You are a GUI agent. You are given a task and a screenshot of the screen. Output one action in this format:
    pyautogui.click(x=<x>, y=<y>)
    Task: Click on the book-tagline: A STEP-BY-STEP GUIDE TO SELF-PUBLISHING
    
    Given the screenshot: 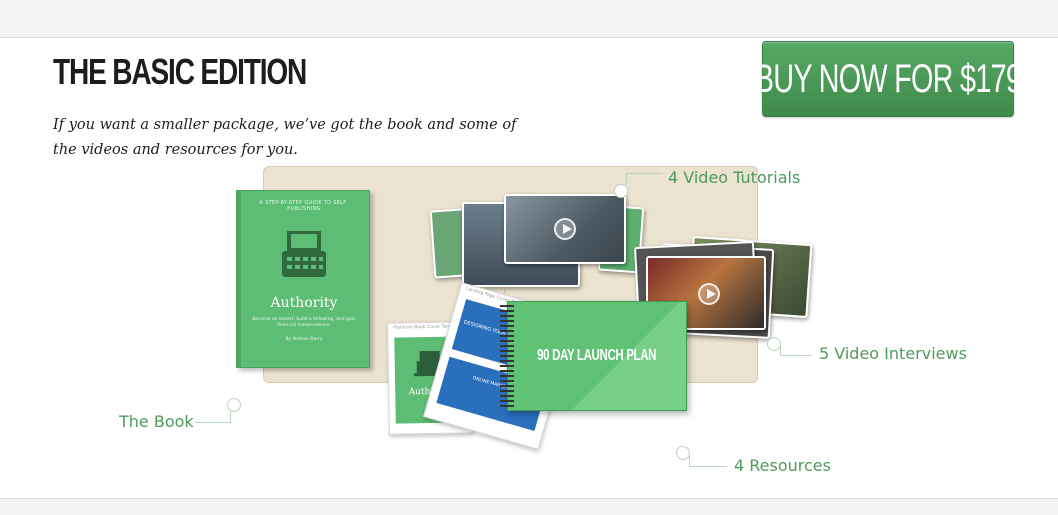 What is the action you would take?
    pyautogui.click(x=304, y=206)
    